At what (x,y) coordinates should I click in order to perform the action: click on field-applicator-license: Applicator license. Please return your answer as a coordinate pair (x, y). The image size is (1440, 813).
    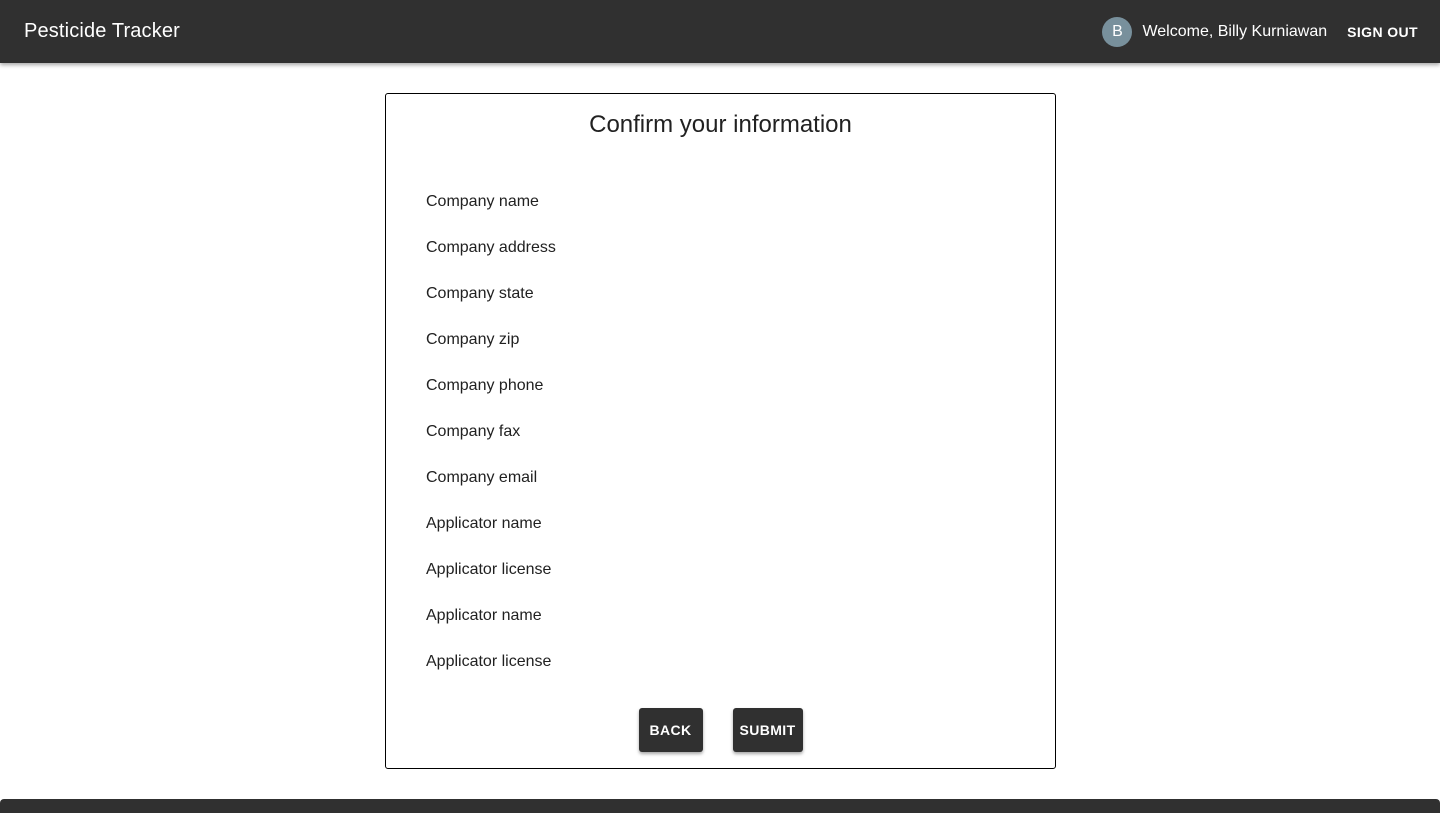
    Looking at the image, I should click on (489, 569).